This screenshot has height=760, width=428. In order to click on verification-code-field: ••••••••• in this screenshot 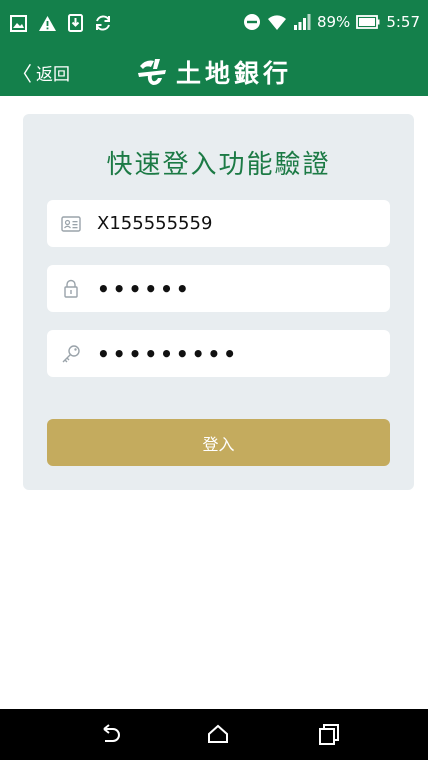, I will do `click(218, 353)`.